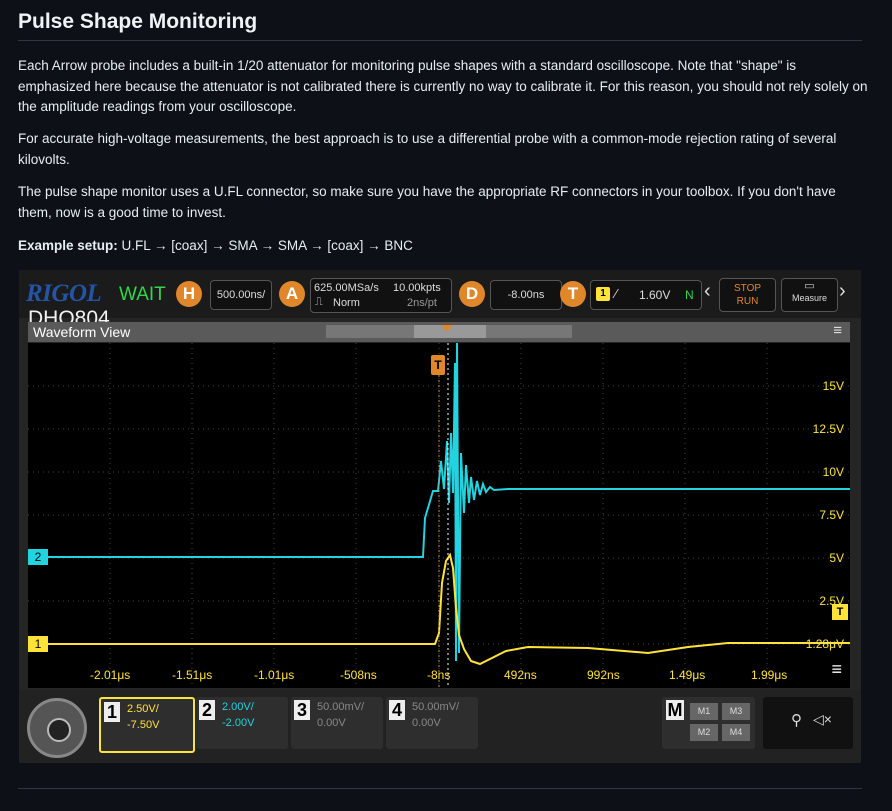 Image resolution: width=892 pixels, height=811 pixels. What do you see at coordinates (836, 669) in the screenshot?
I see `collapse-icon: ≡` at bounding box center [836, 669].